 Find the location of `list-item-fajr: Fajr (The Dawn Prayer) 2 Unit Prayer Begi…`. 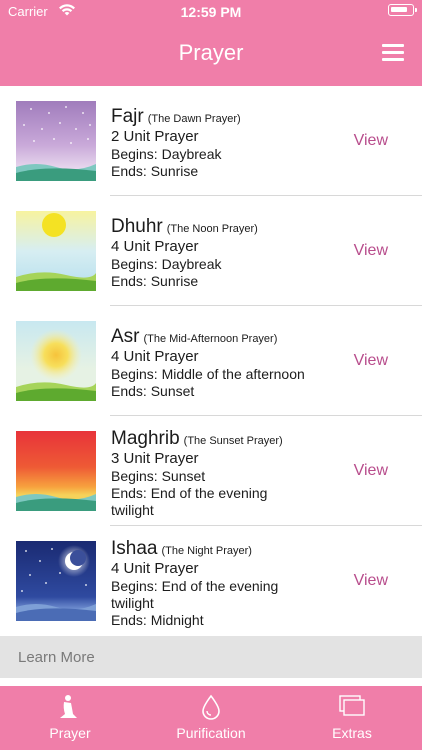

list-item-fajr: Fajr (The Dawn Prayer) 2 Unit Prayer Begi… is located at coordinates (211, 141).